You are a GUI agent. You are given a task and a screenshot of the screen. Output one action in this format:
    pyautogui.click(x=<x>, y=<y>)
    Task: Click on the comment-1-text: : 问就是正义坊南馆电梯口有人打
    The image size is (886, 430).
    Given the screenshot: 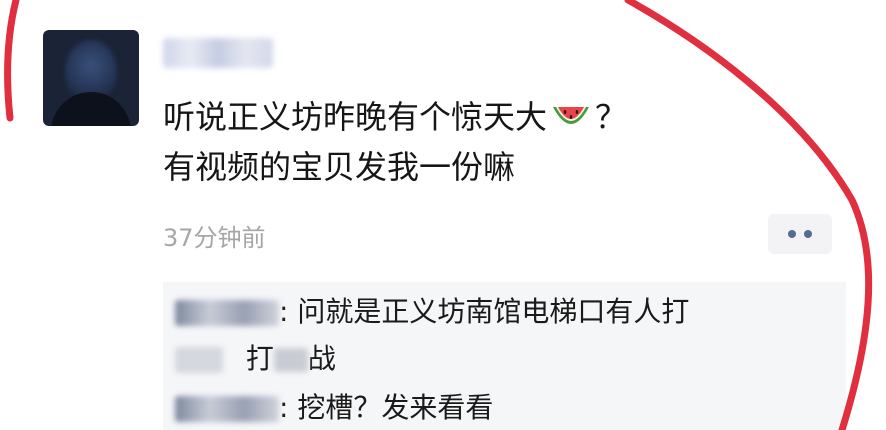 What is the action you would take?
    pyautogui.click(x=484, y=311)
    